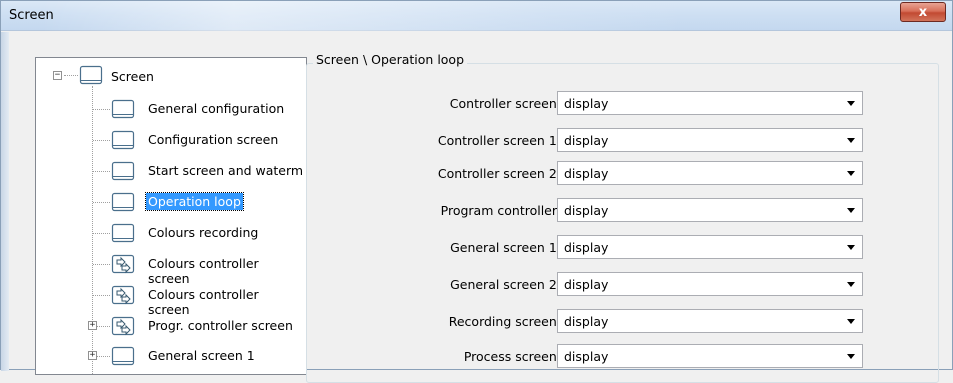  Describe the element at coordinates (220, 325) in the screenshot. I see `tree-item: Progr. controller screen` at that location.